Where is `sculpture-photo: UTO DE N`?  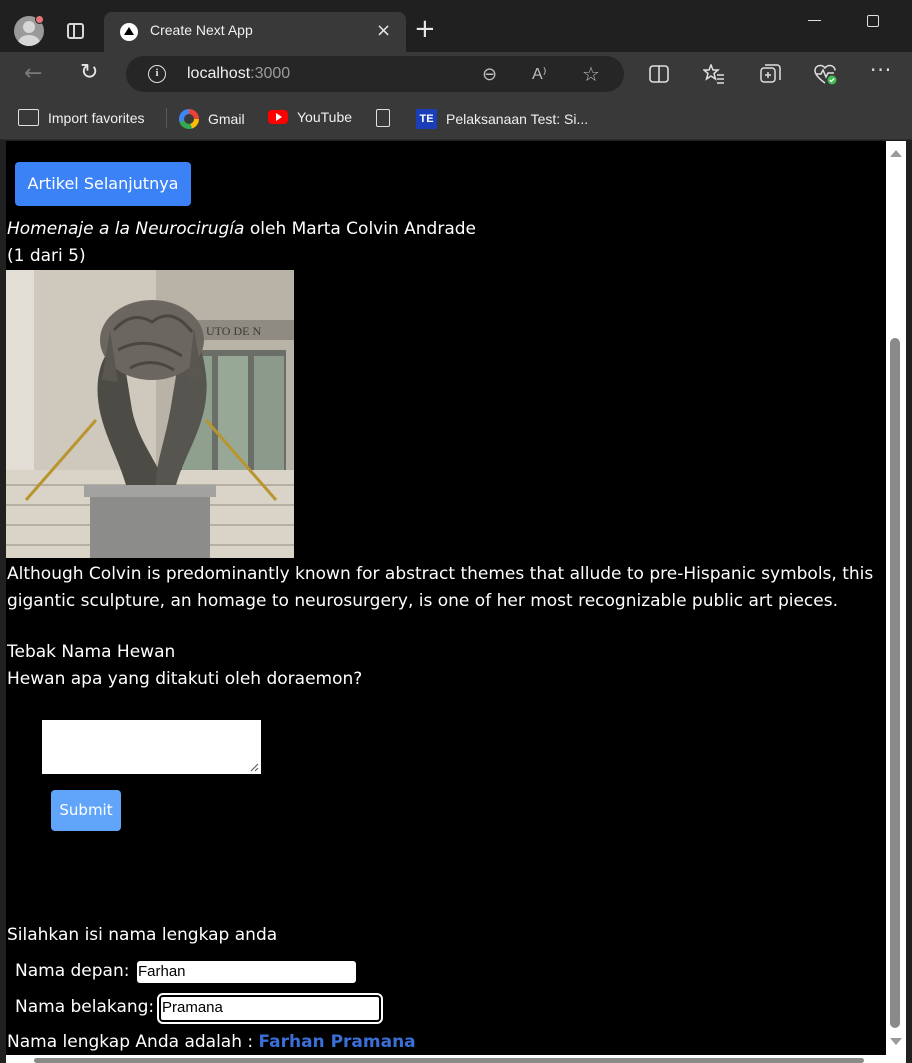 sculpture-photo: UTO DE N is located at coordinates (150, 414).